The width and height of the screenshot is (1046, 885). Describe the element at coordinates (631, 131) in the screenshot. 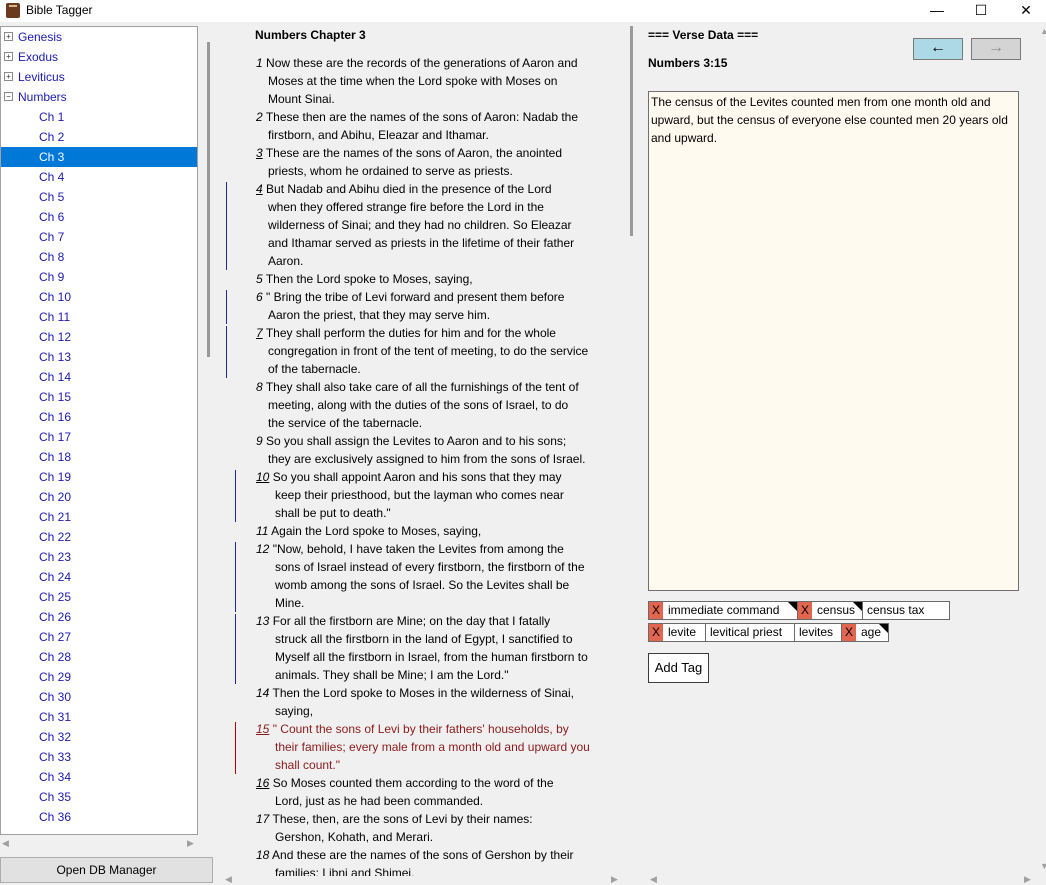

I see `chapter-vertical-scrollbar` at that location.